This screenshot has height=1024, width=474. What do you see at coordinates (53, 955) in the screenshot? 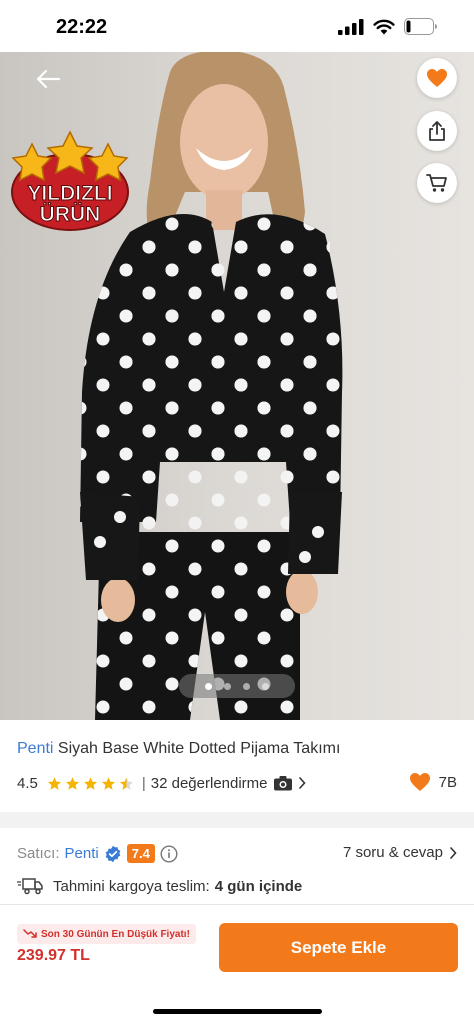
I see `product-price: 239.97 TL` at bounding box center [53, 955].